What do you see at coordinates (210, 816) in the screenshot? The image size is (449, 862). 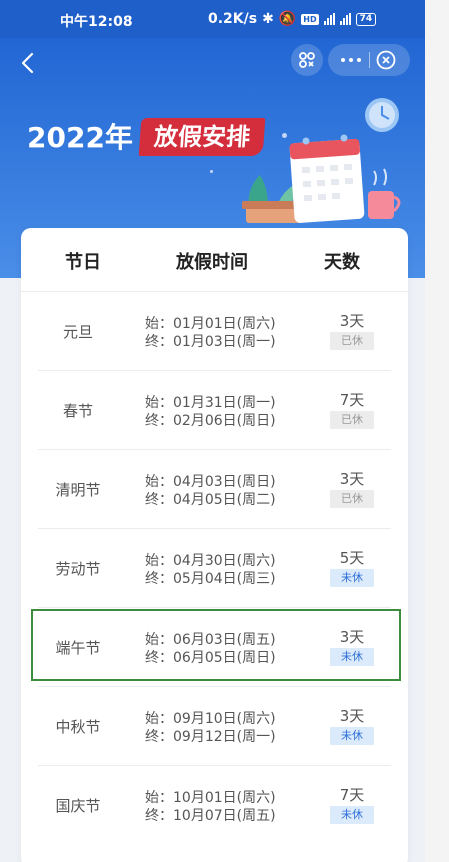 I see `end-date: 终：10月07日(周五)` at bounding box center [210, 816].